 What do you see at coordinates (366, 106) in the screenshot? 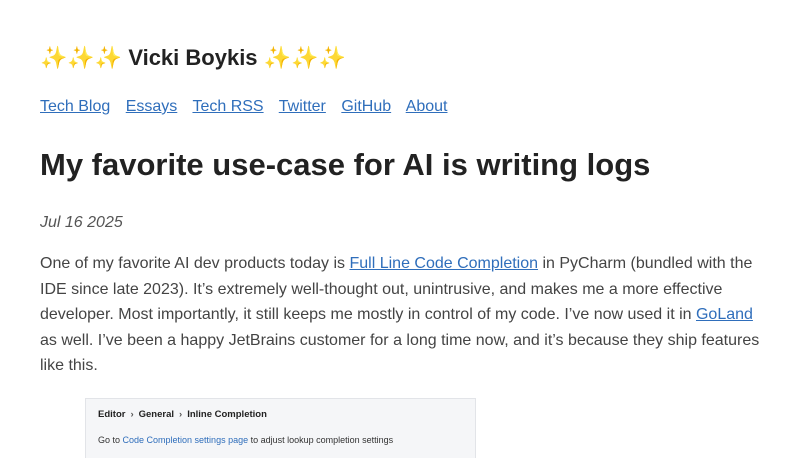
I see `nav-link-github: GitHub` at bounding box center [366, 106].